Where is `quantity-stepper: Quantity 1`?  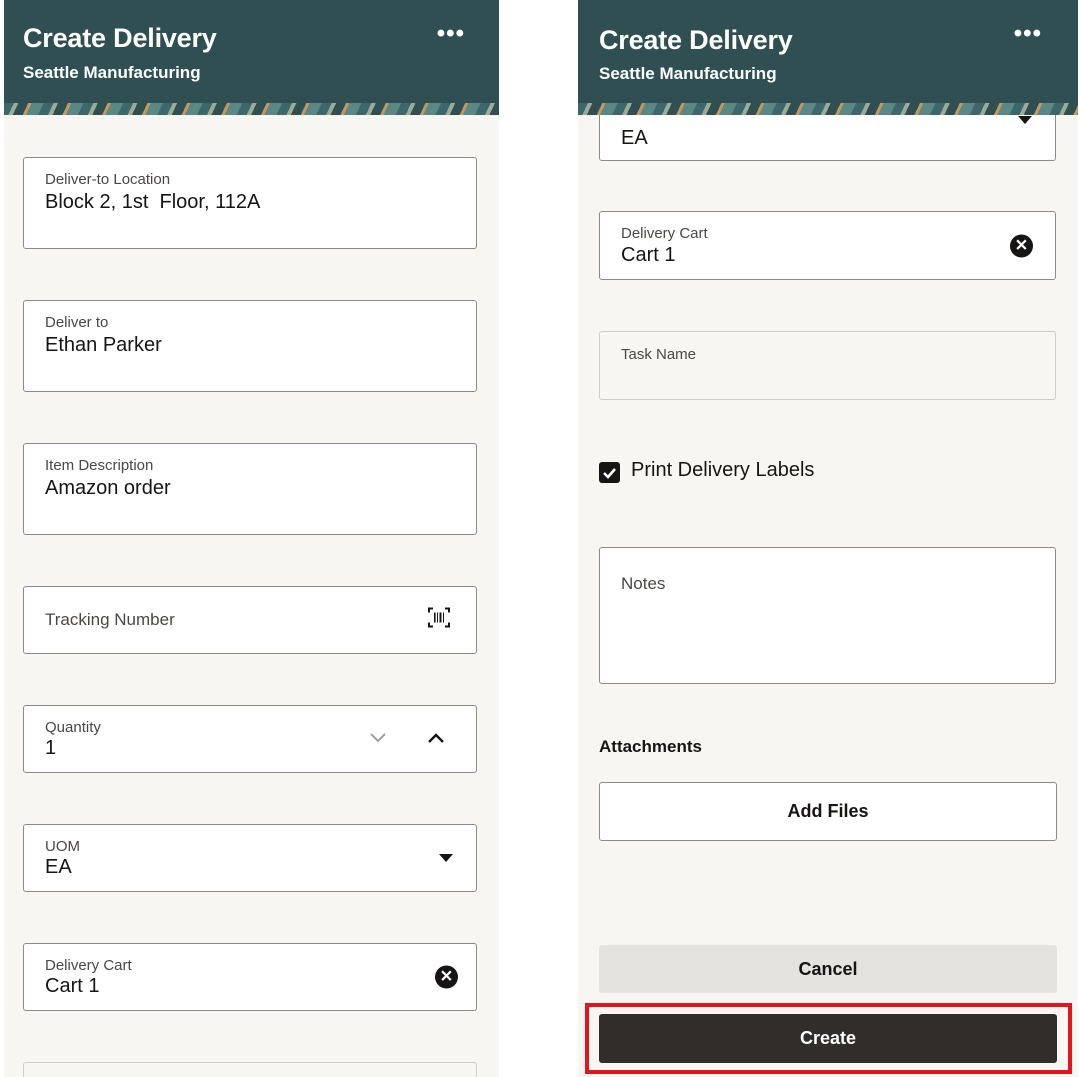 quantity-stepper: Quantity 1 is located at coordinates (250, 739).